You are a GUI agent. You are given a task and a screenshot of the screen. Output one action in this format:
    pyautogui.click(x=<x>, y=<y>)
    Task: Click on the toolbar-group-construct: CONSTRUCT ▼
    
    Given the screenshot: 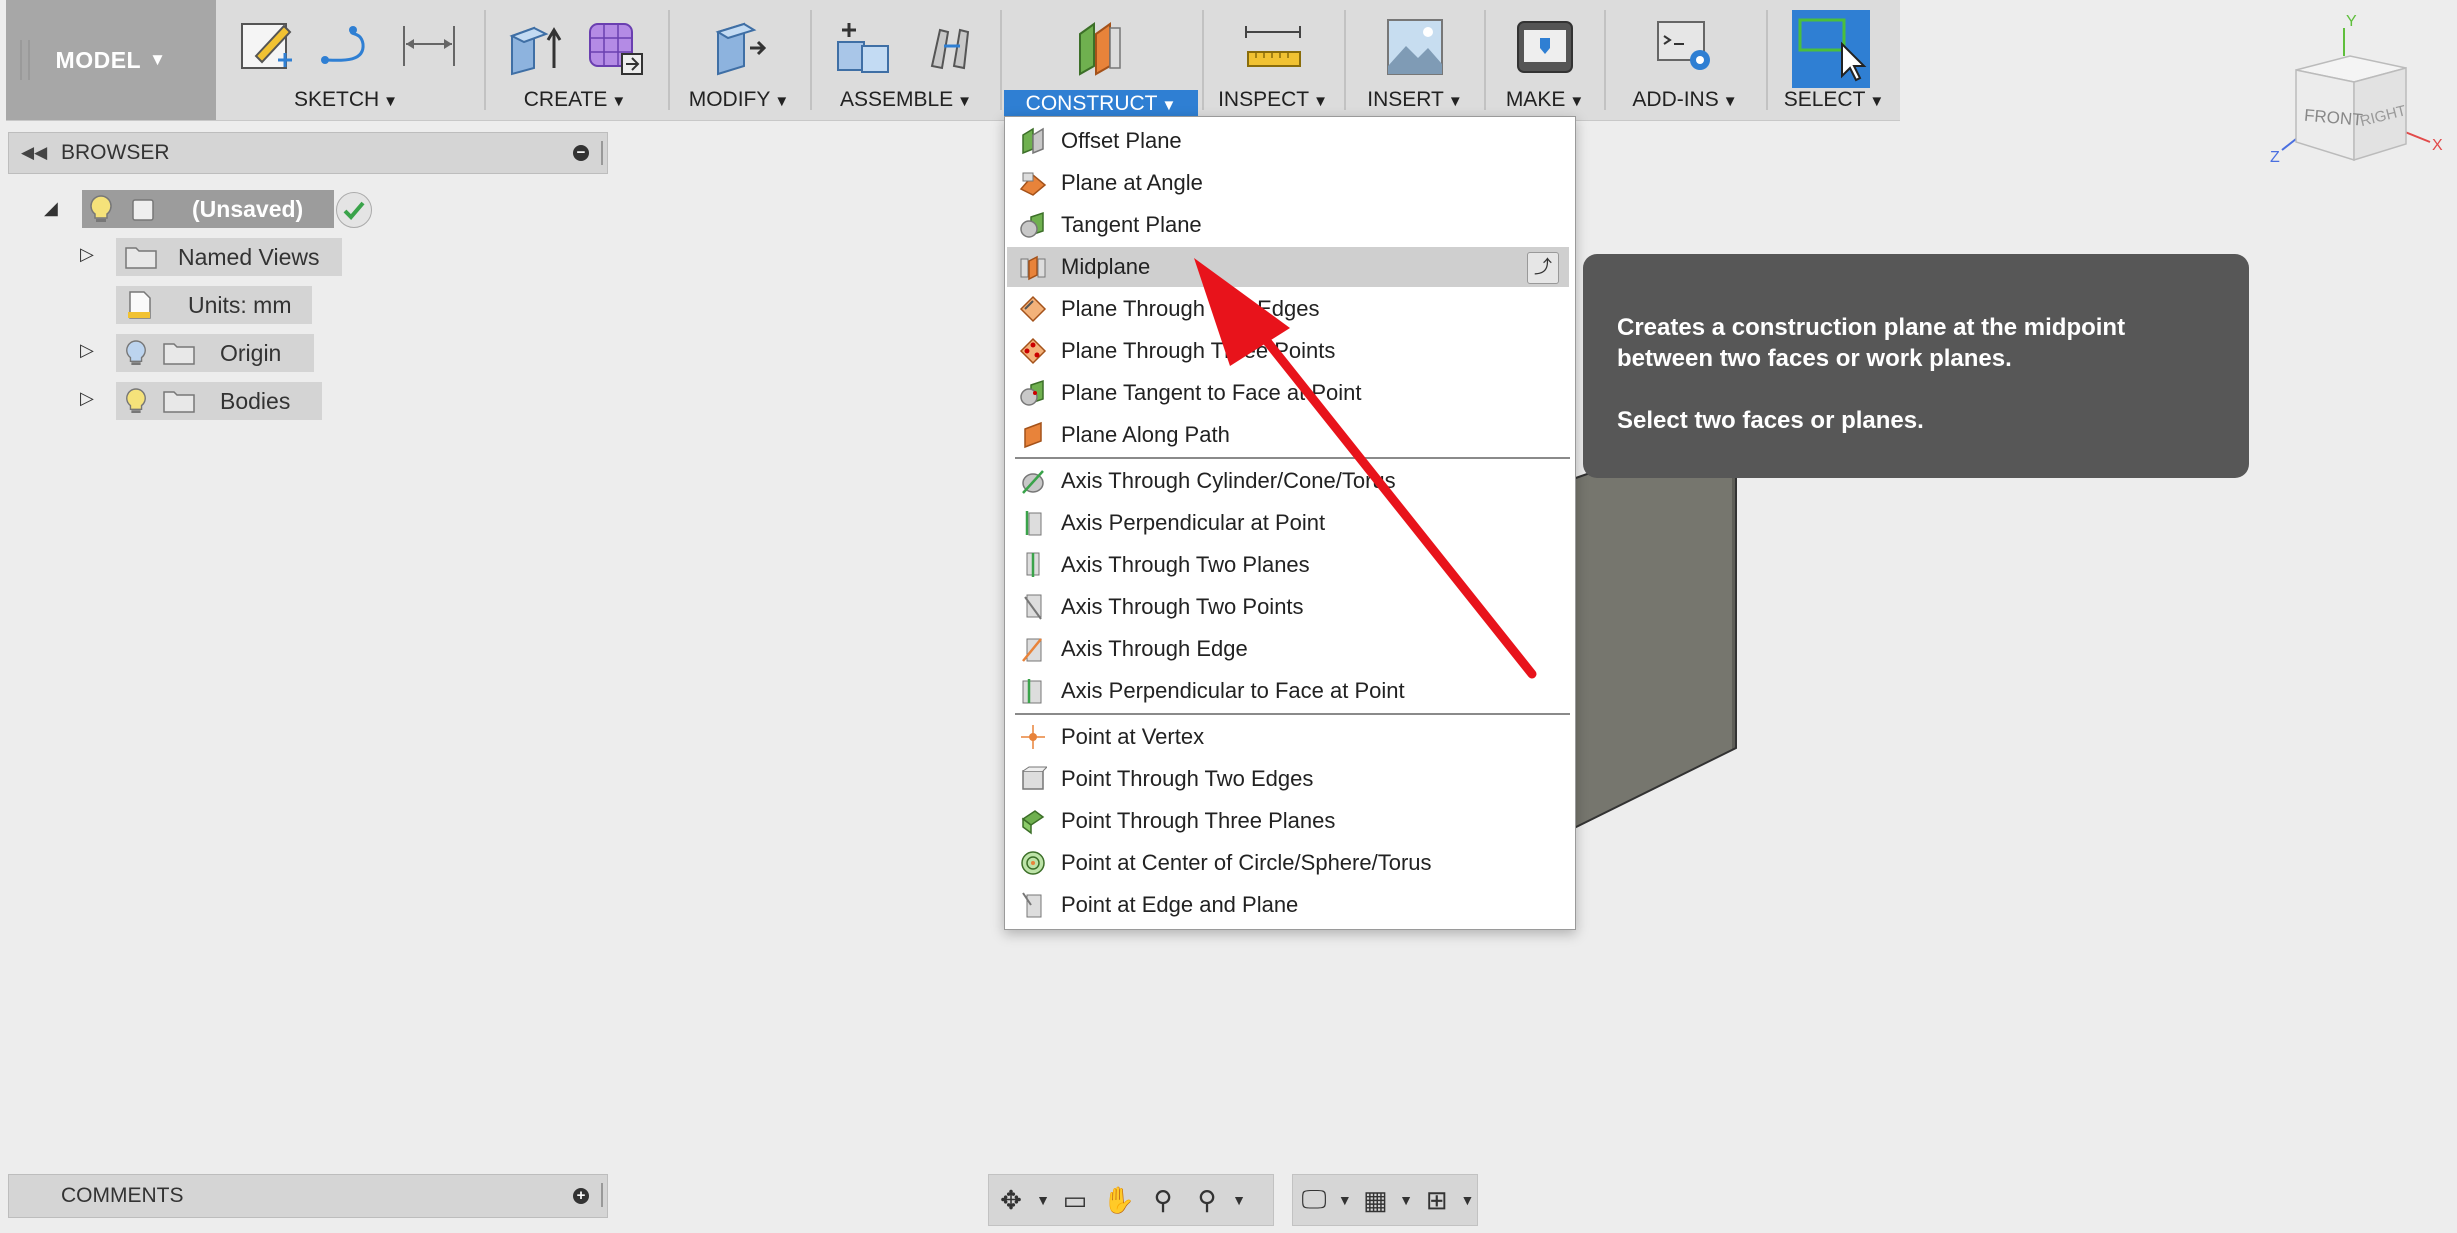 What is the action you would take?
    pyautogui.click(x=1101, y=60)
    